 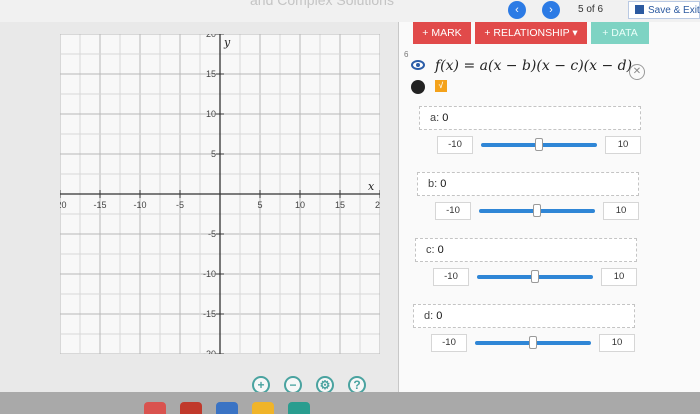 I want to click on x-tick-label: 15, so click(x=340, y=205).